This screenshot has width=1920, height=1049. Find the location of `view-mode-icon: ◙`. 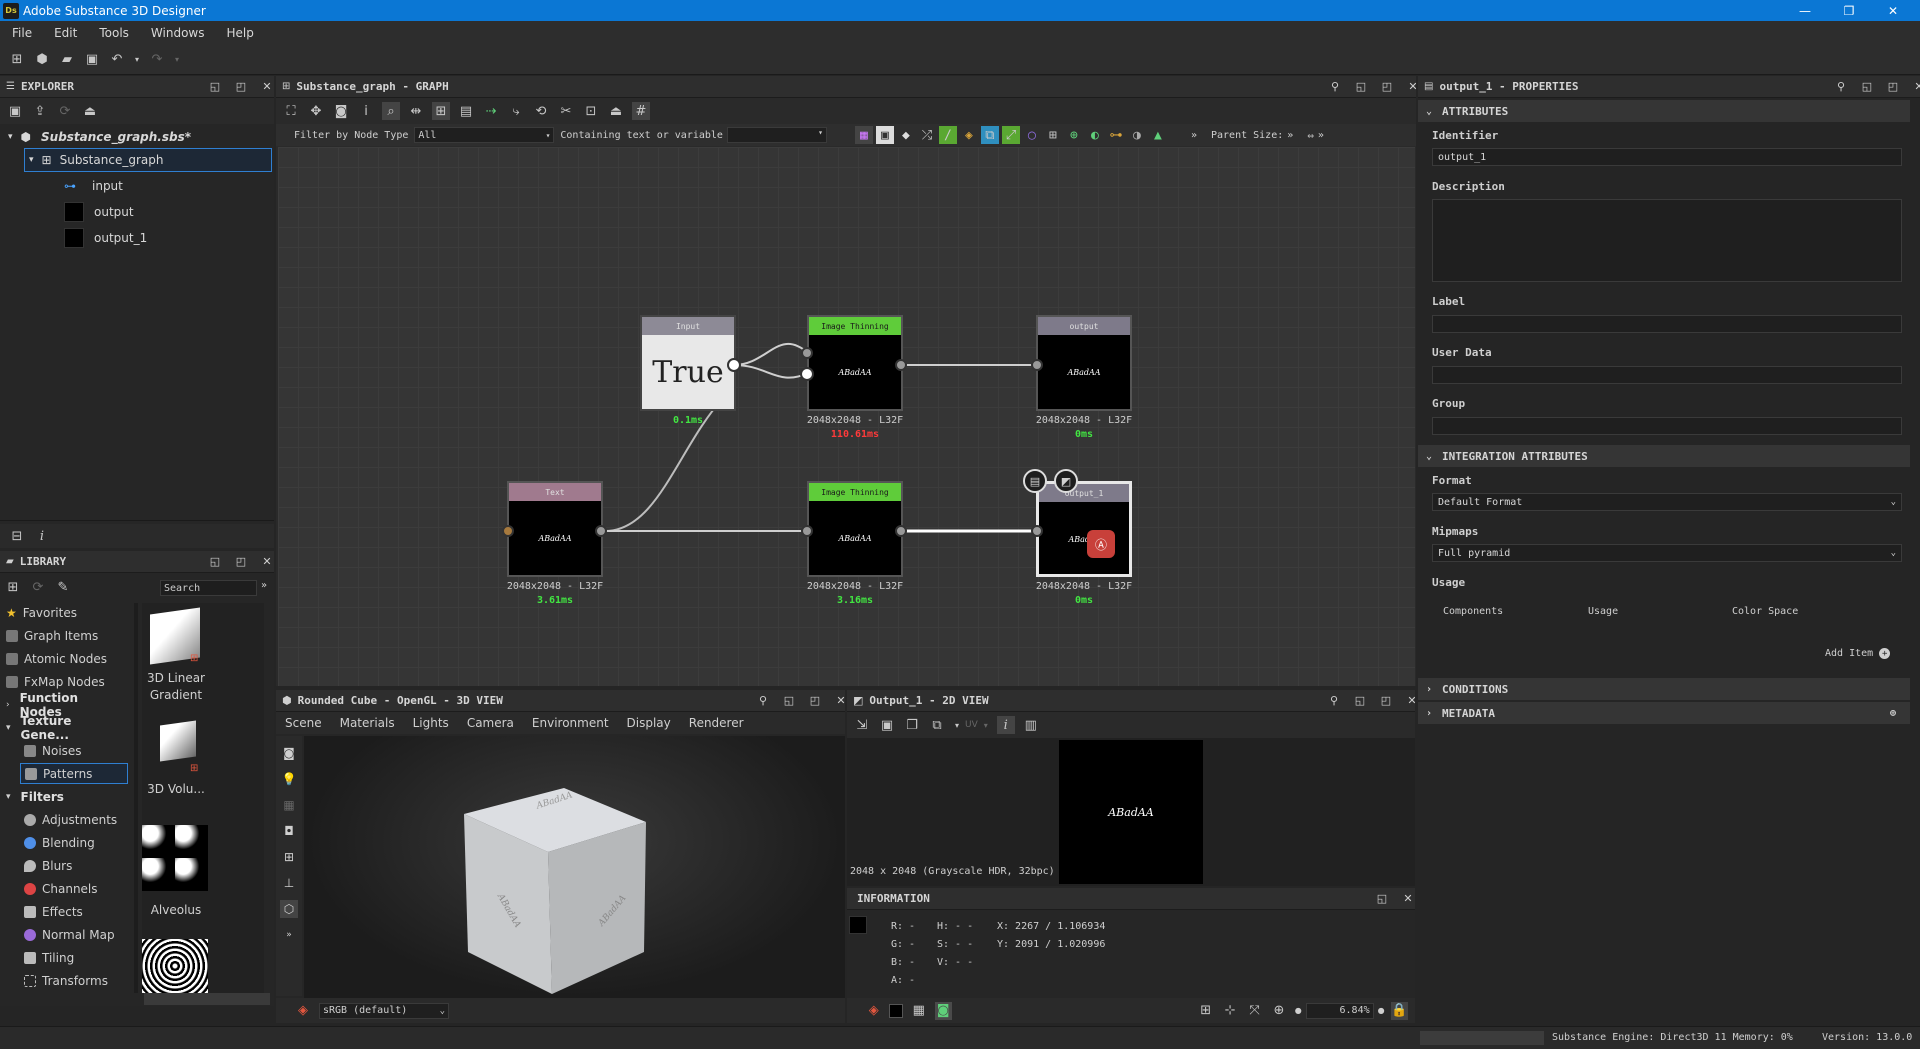

view-mode-icon: ◙ is located at coordinates (943, 1010).